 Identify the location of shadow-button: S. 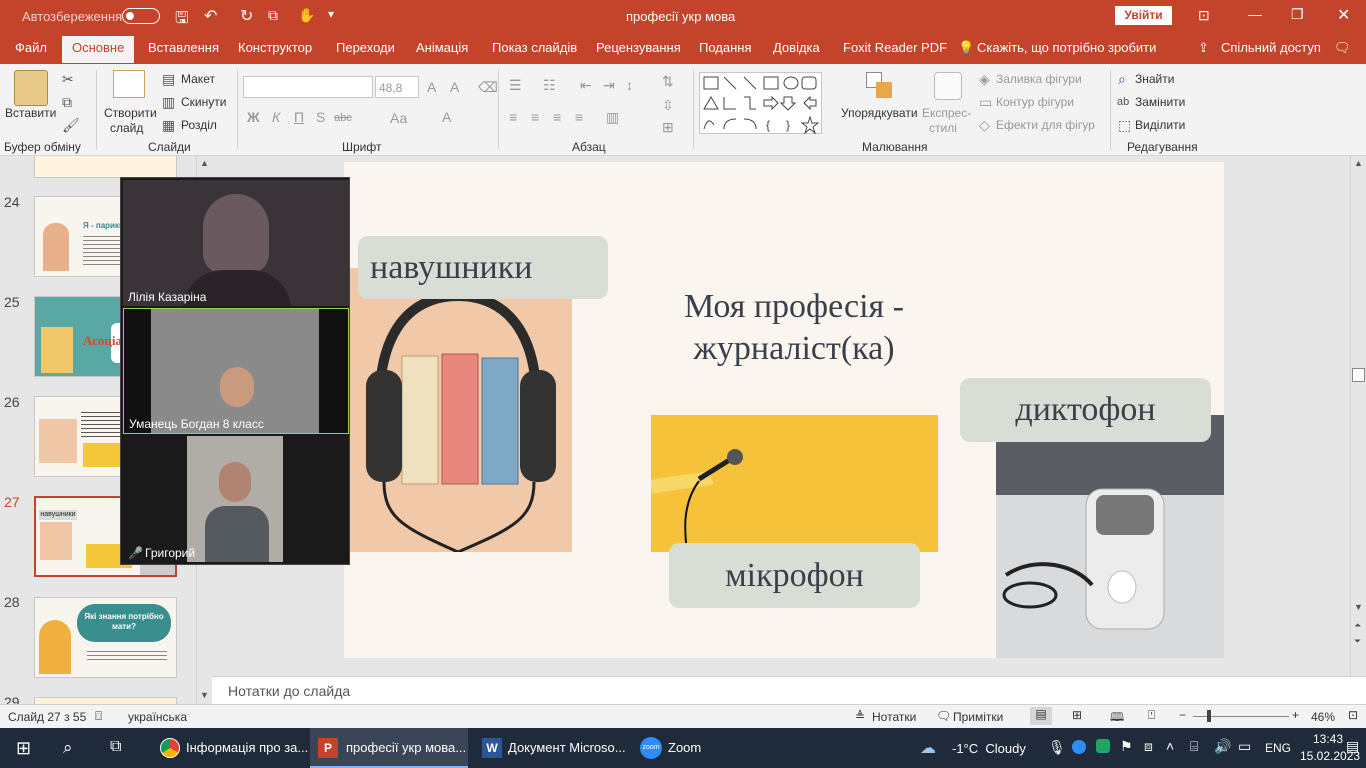
(320, 117).